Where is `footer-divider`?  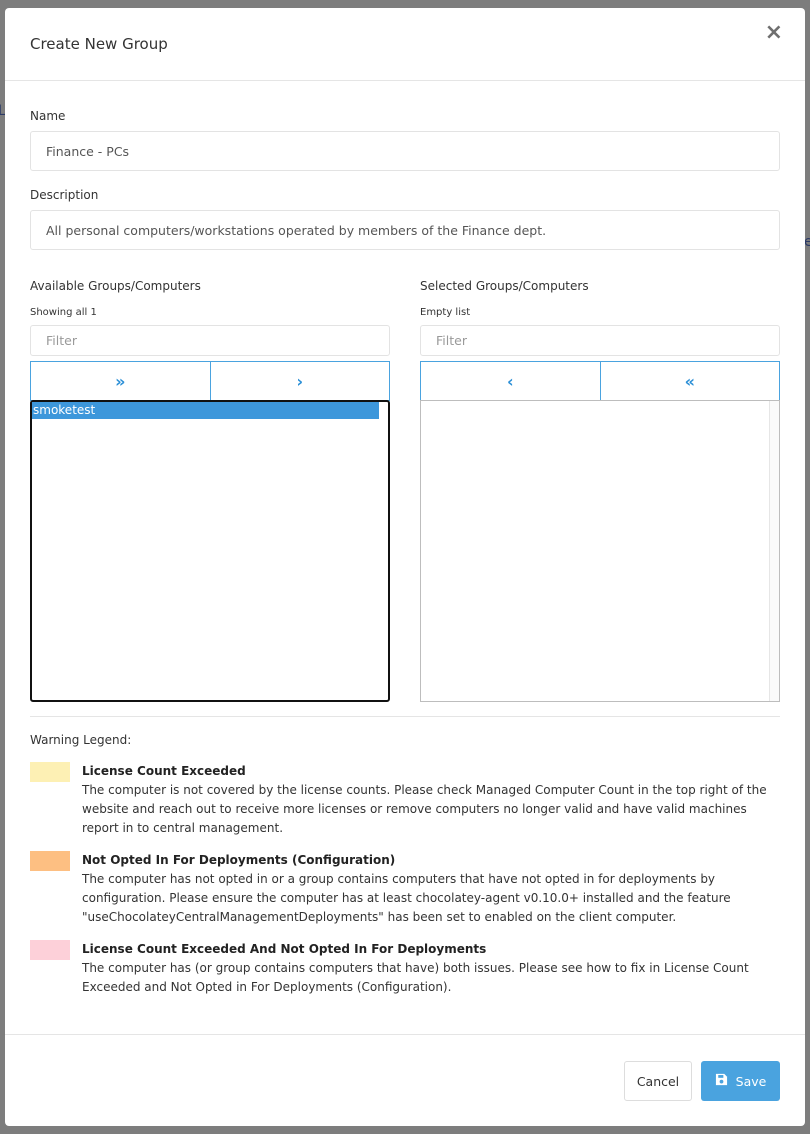 footer-divider is located at coordinates (405, 1034).